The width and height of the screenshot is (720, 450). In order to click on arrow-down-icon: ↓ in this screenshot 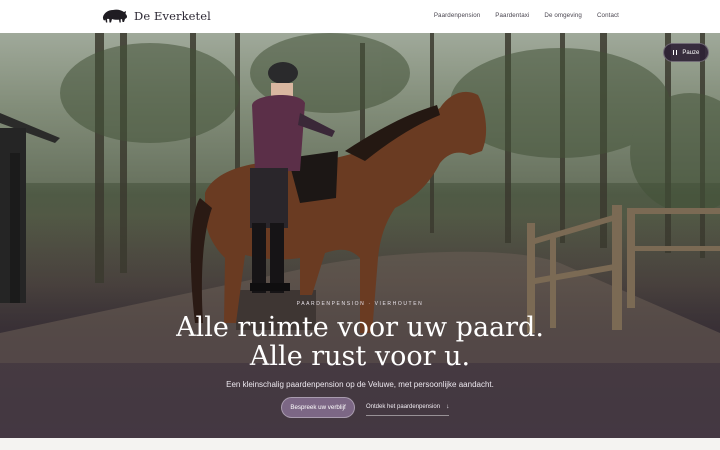, I will do `click(448, 406)`.